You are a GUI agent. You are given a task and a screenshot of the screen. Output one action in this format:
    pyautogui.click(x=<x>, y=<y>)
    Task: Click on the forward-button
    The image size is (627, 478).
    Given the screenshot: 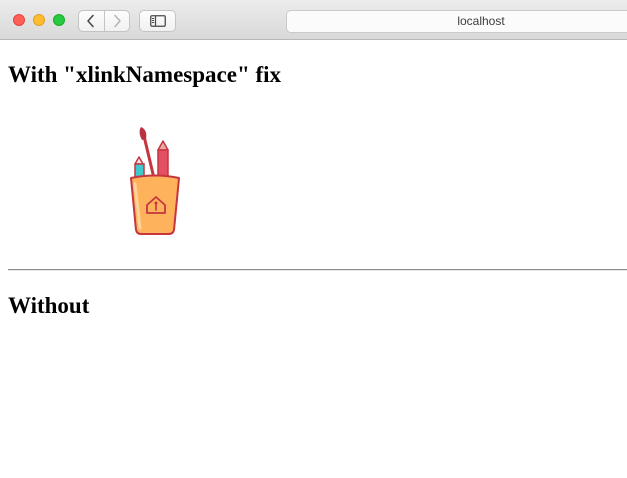 What is the action you would take?
    pyautogui.click(x=116, y=21)
    